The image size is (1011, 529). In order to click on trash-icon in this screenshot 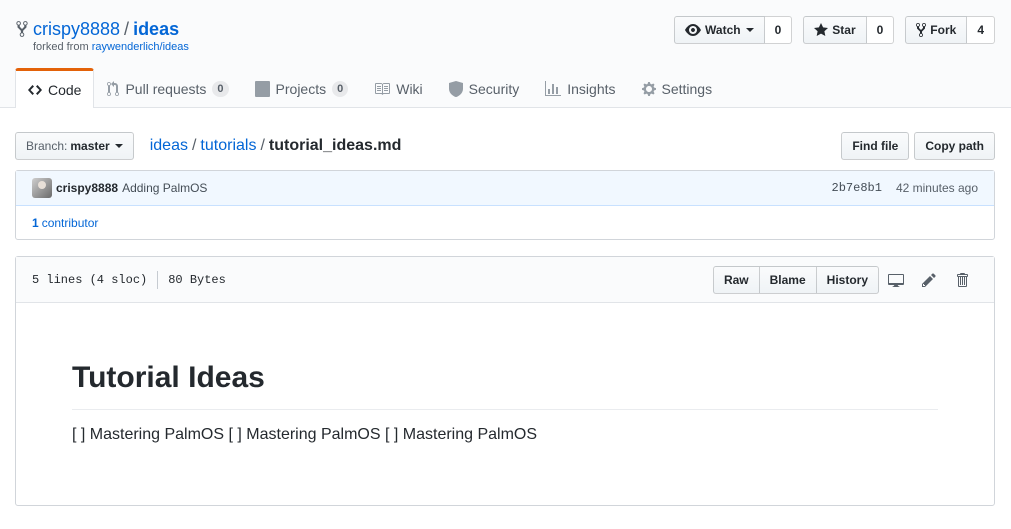, I will do `click(962, 279)`.